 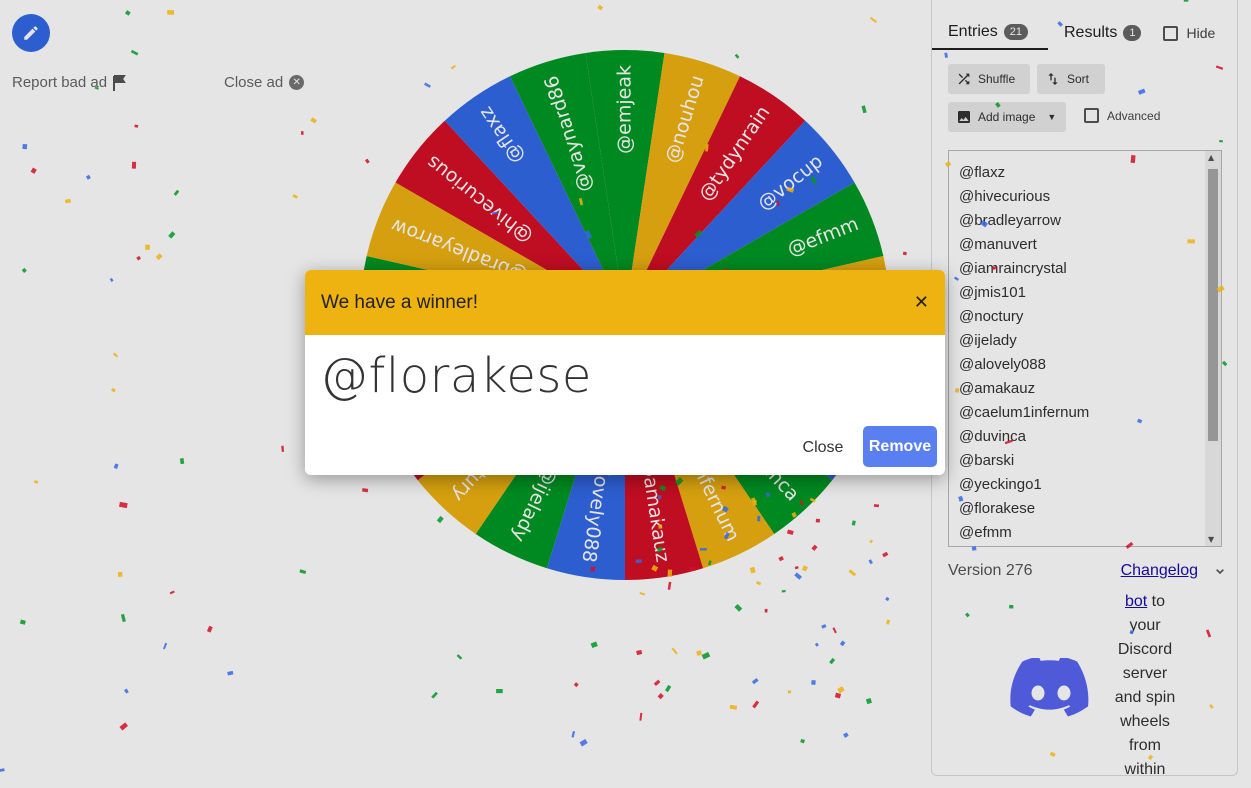 I want to click on winner-name: @florakese, so click(x=456, y=376).